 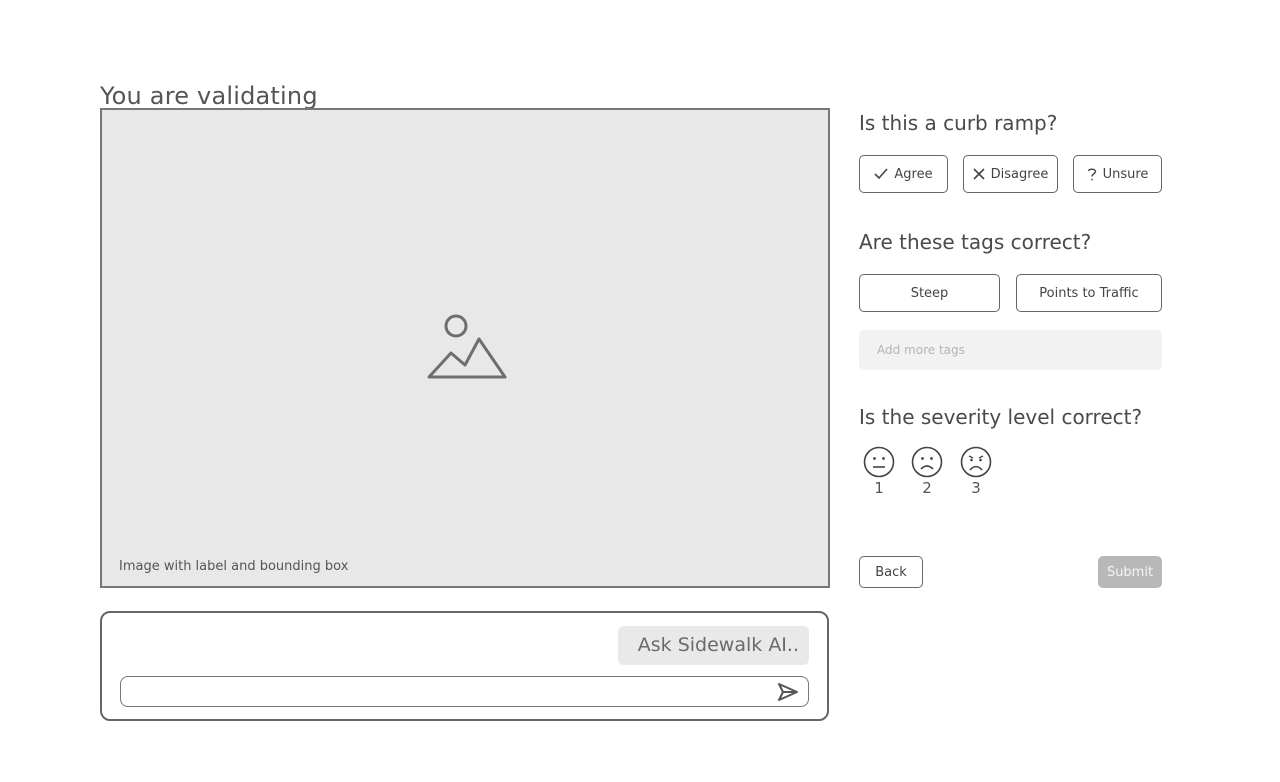 I want to click on unsure-button: Unsure, so click(x=1117, y=174).